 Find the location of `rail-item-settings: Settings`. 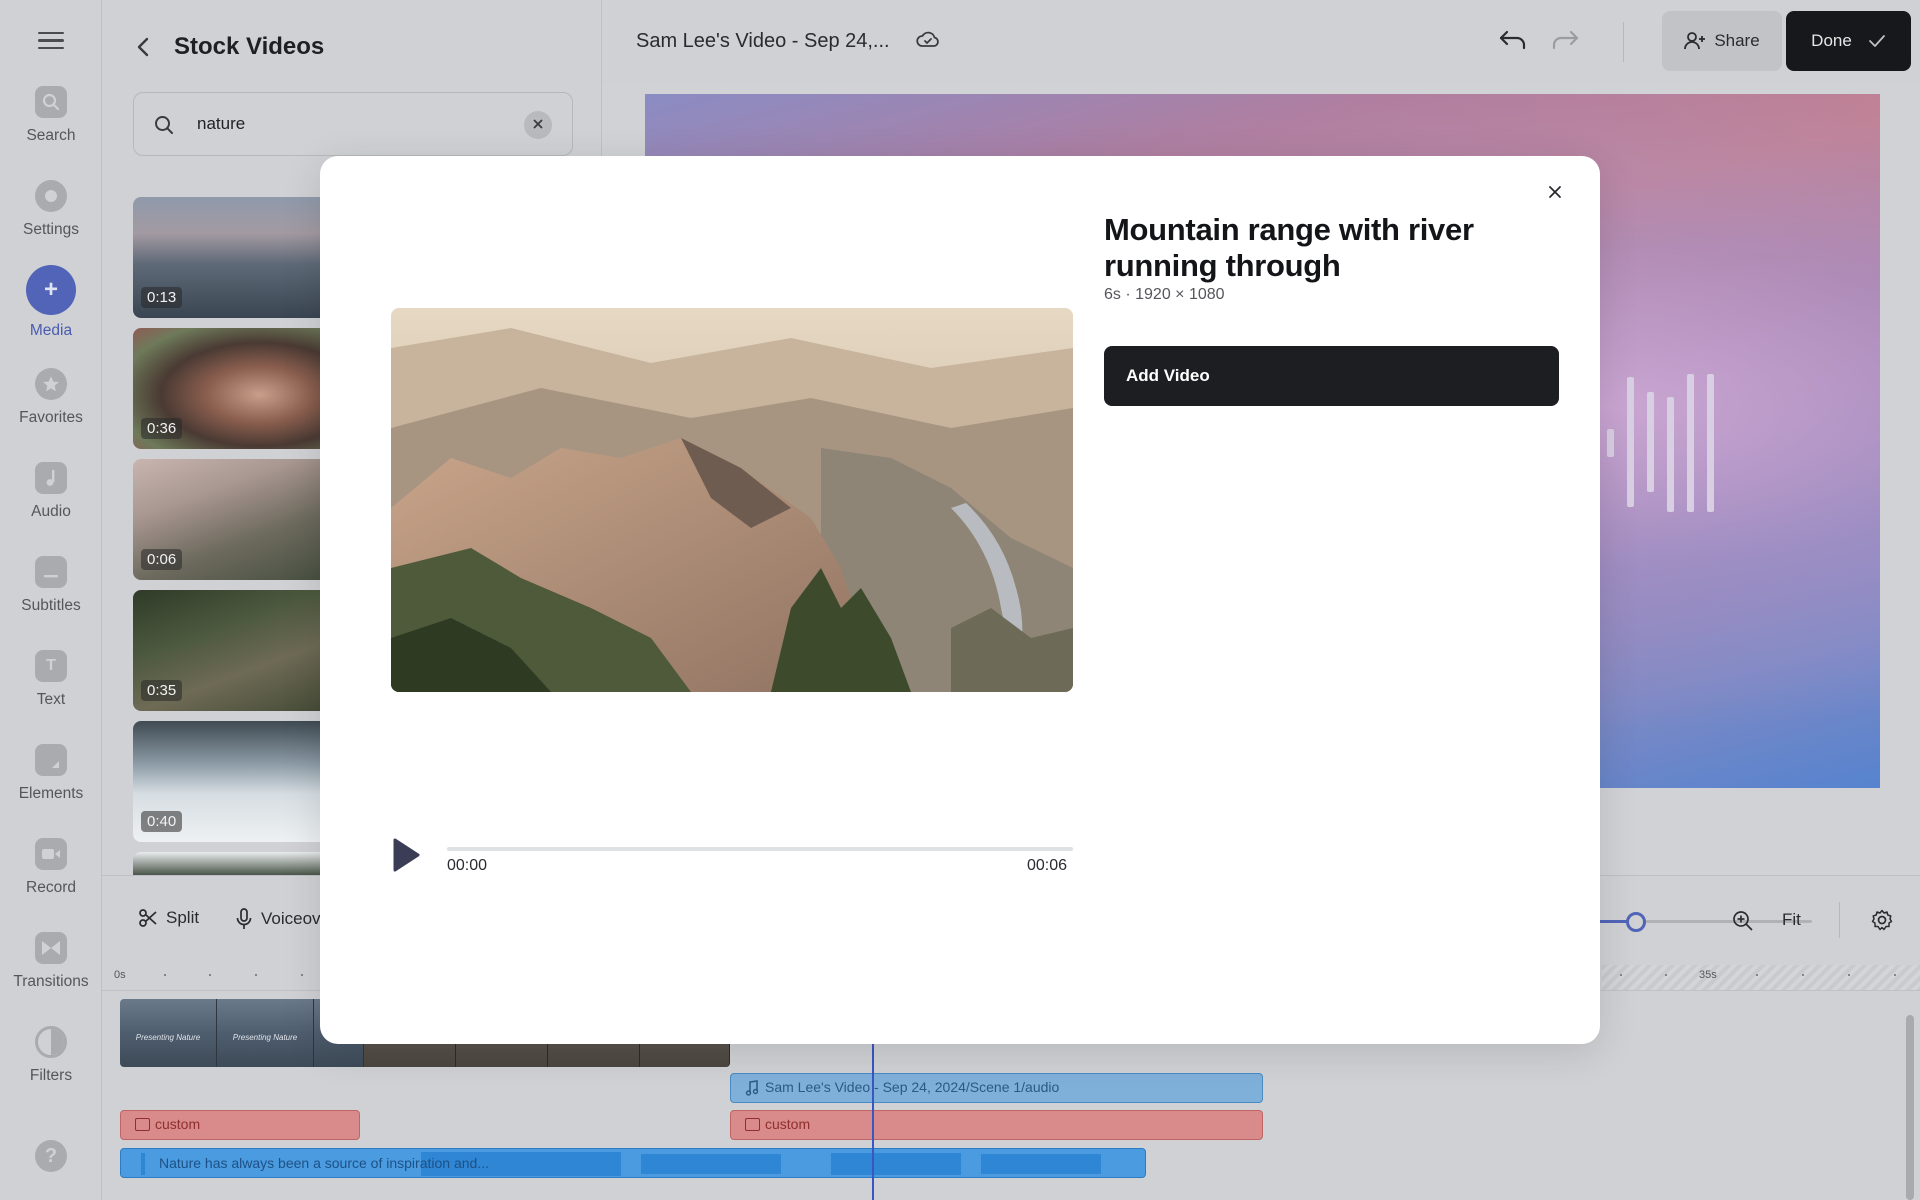

rail-item-settings: Settings is located at coordinates (51, 209).